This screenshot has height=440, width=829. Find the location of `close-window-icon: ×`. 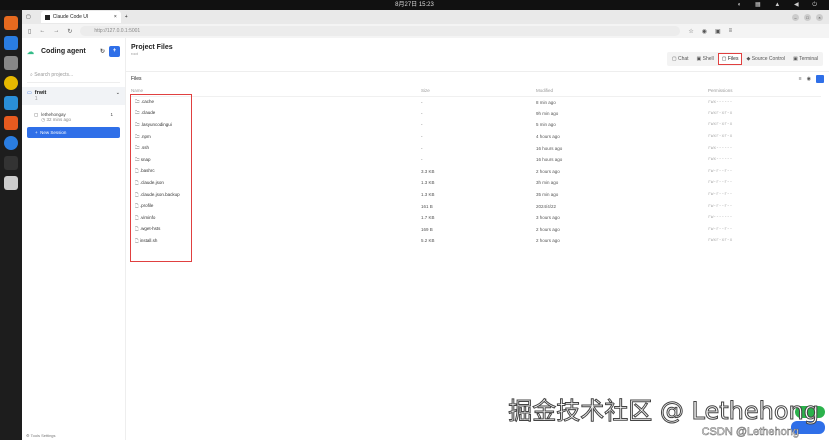

close-window-icon: × is located at coordinates (819, 17).